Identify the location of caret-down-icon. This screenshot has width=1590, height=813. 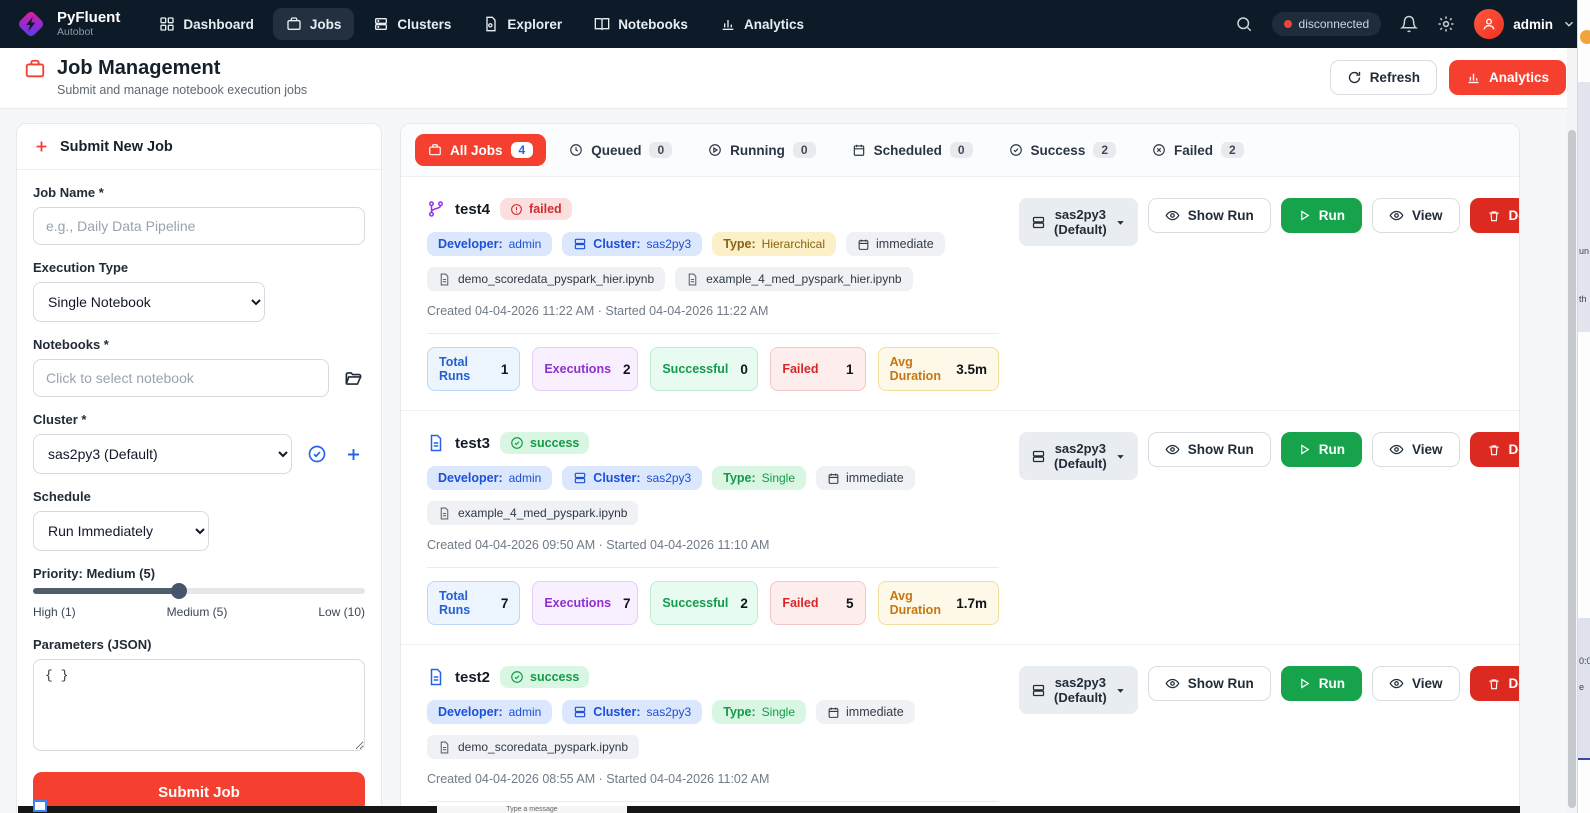
(1120, 690).